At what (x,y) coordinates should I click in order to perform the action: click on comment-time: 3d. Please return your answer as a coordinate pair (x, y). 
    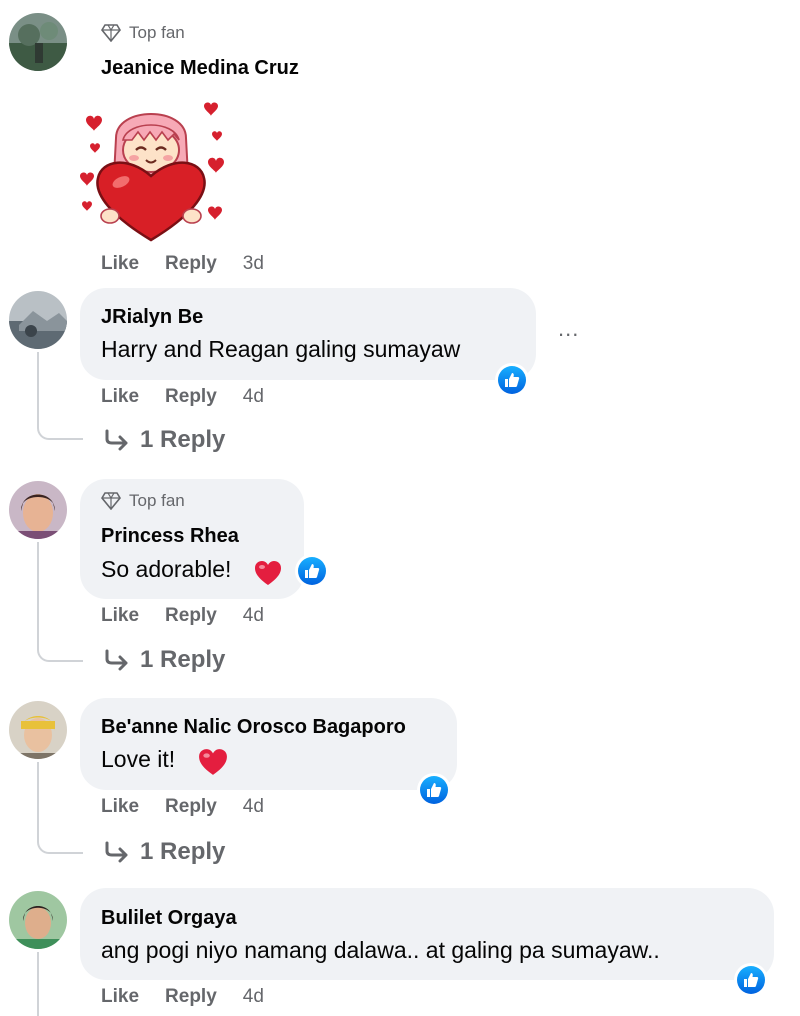
    Looking at the image, I should click on (253, 264).